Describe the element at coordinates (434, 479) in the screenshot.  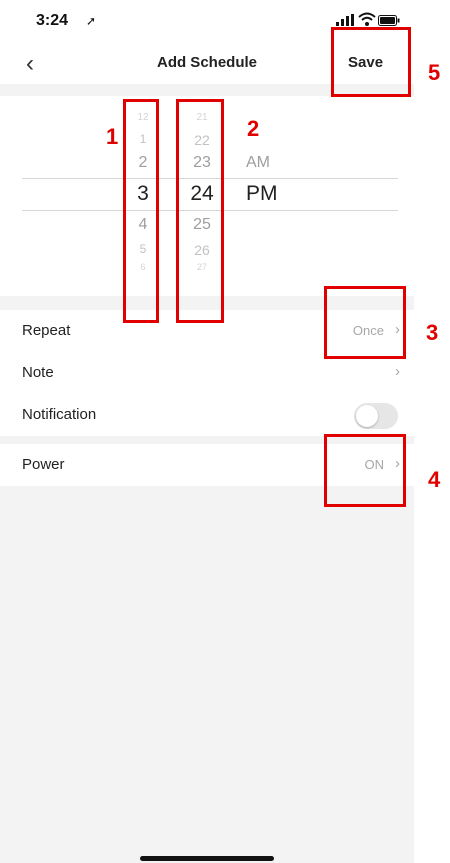
I see `annotation-number-4: 4` at that location.